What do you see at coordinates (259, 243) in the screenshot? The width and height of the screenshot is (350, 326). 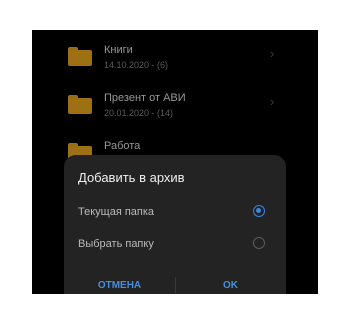 I see `radio-button` at bounding box center [259, 243].